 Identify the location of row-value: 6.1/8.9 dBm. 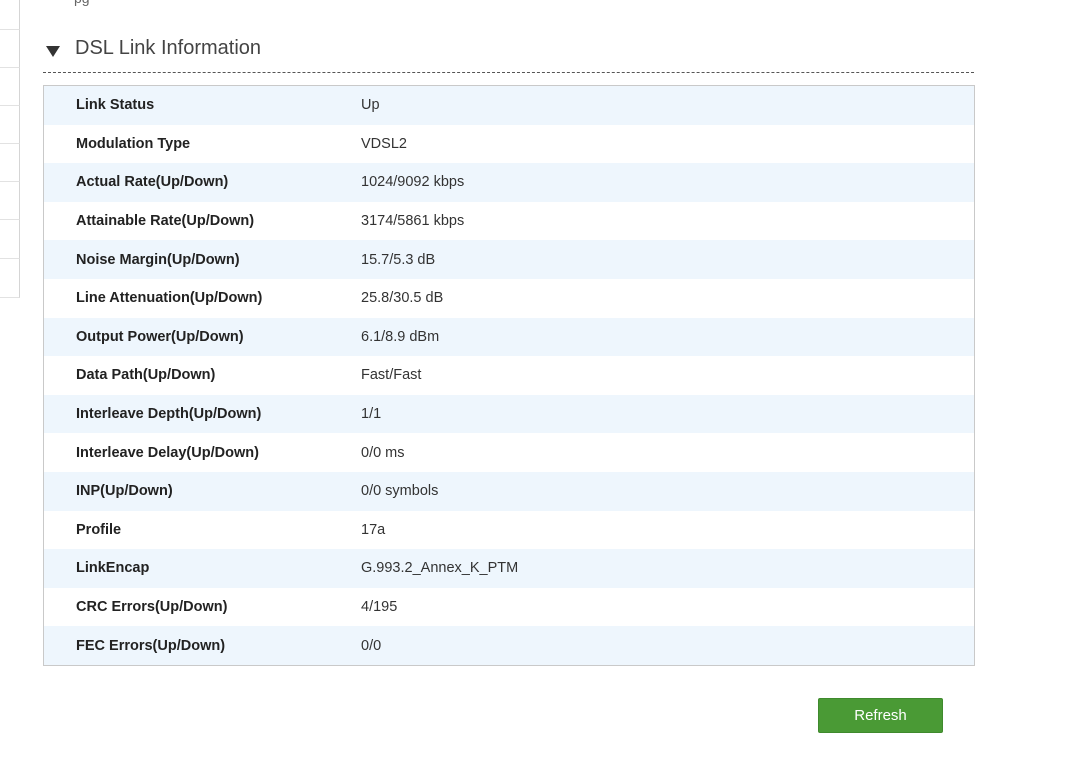
(400, 336).